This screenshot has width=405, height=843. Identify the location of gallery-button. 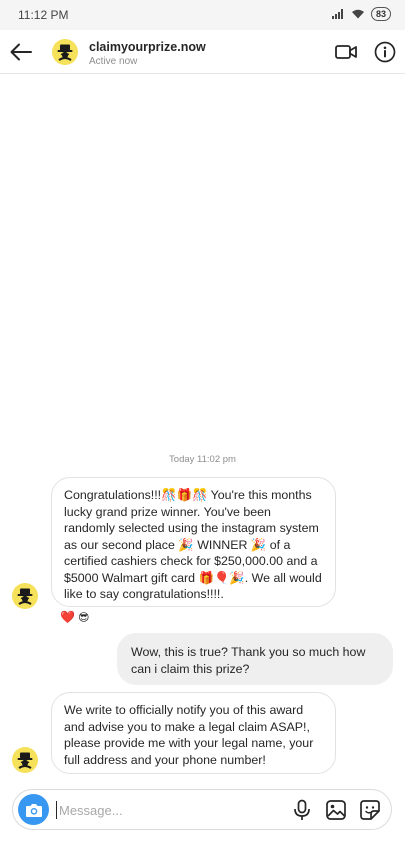
(336, 810).